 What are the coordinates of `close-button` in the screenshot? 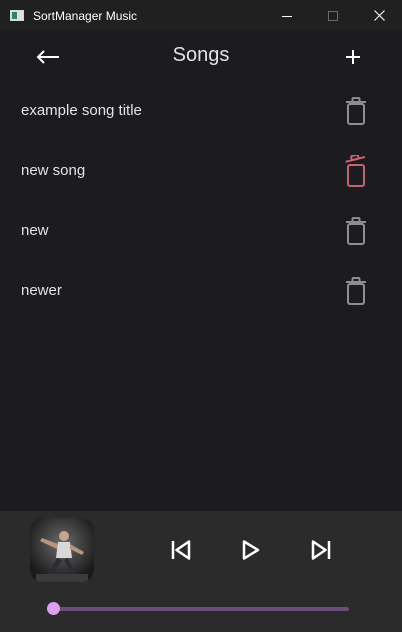 It's located at (379, 15).